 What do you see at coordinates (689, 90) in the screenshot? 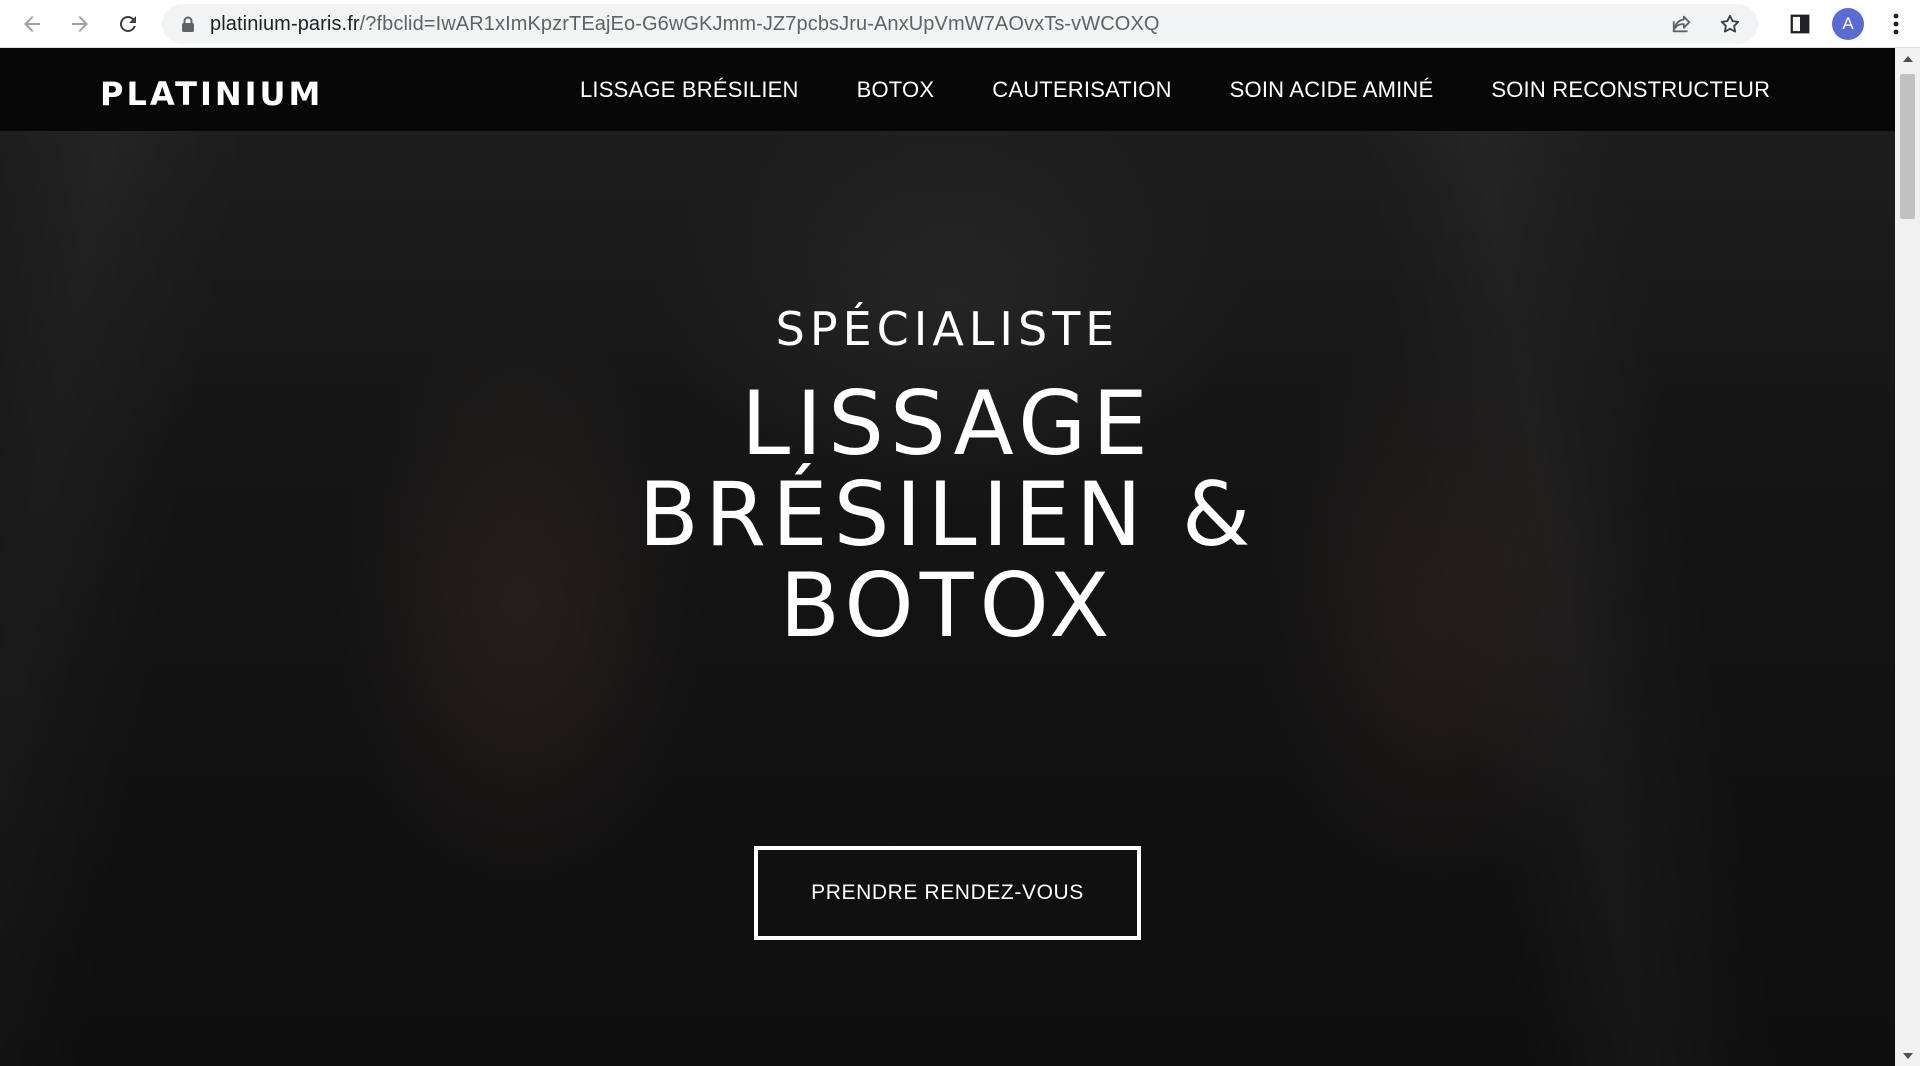
I see `menu-item-lissage-bresilien: LISSAGE BRÉSILIEN` at bounding box center [689, 90].